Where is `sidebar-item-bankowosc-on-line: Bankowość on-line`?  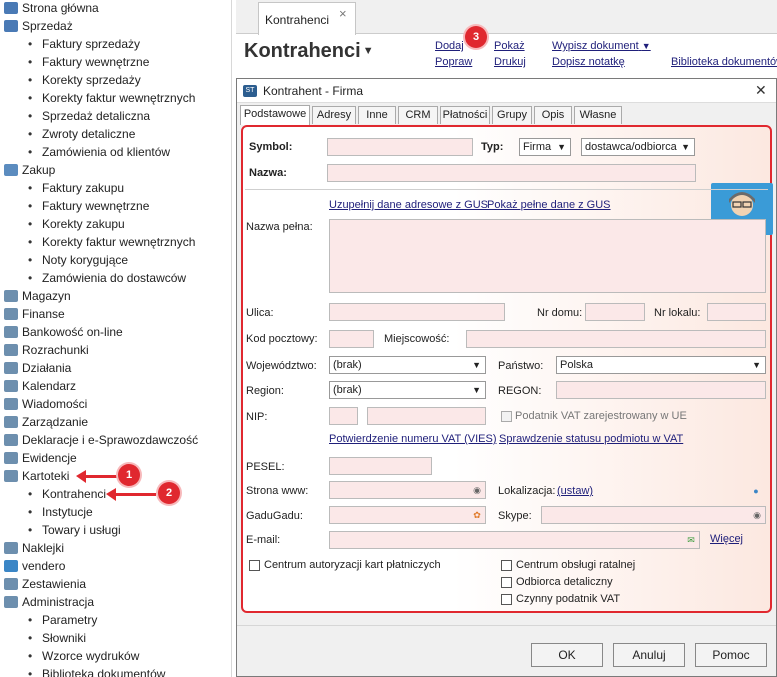 sidebar-item-bankowosc-on-line: Bankowość on-line is located at coordinates (63, 332).